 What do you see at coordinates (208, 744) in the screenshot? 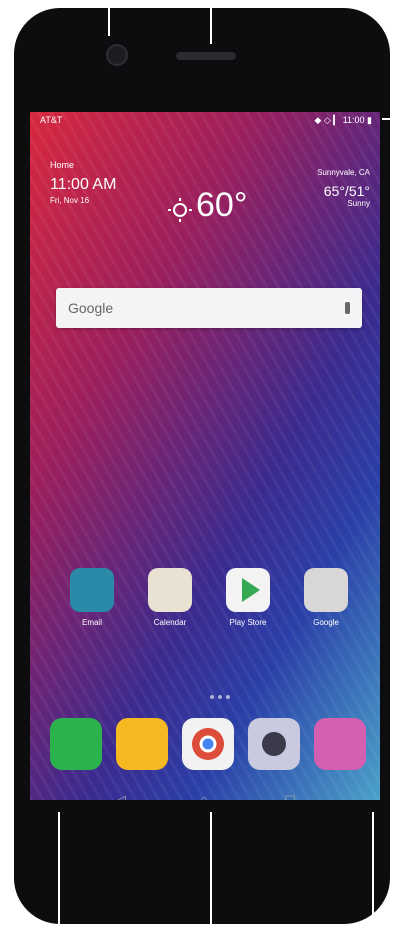
I see `chrome-icon` at bounding box center [208, 744].